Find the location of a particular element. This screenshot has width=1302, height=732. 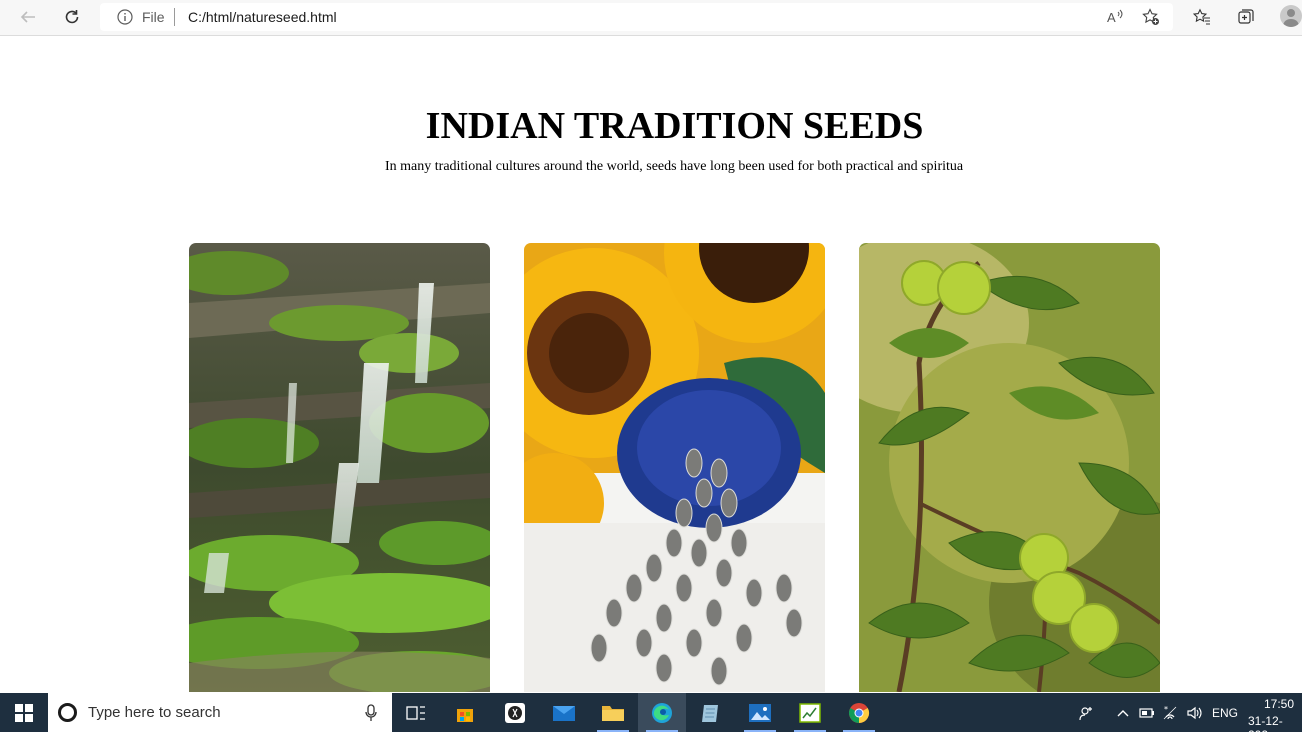

page-title: INDIAN TRADITION SEEDS is located at coordinates (674, 126).